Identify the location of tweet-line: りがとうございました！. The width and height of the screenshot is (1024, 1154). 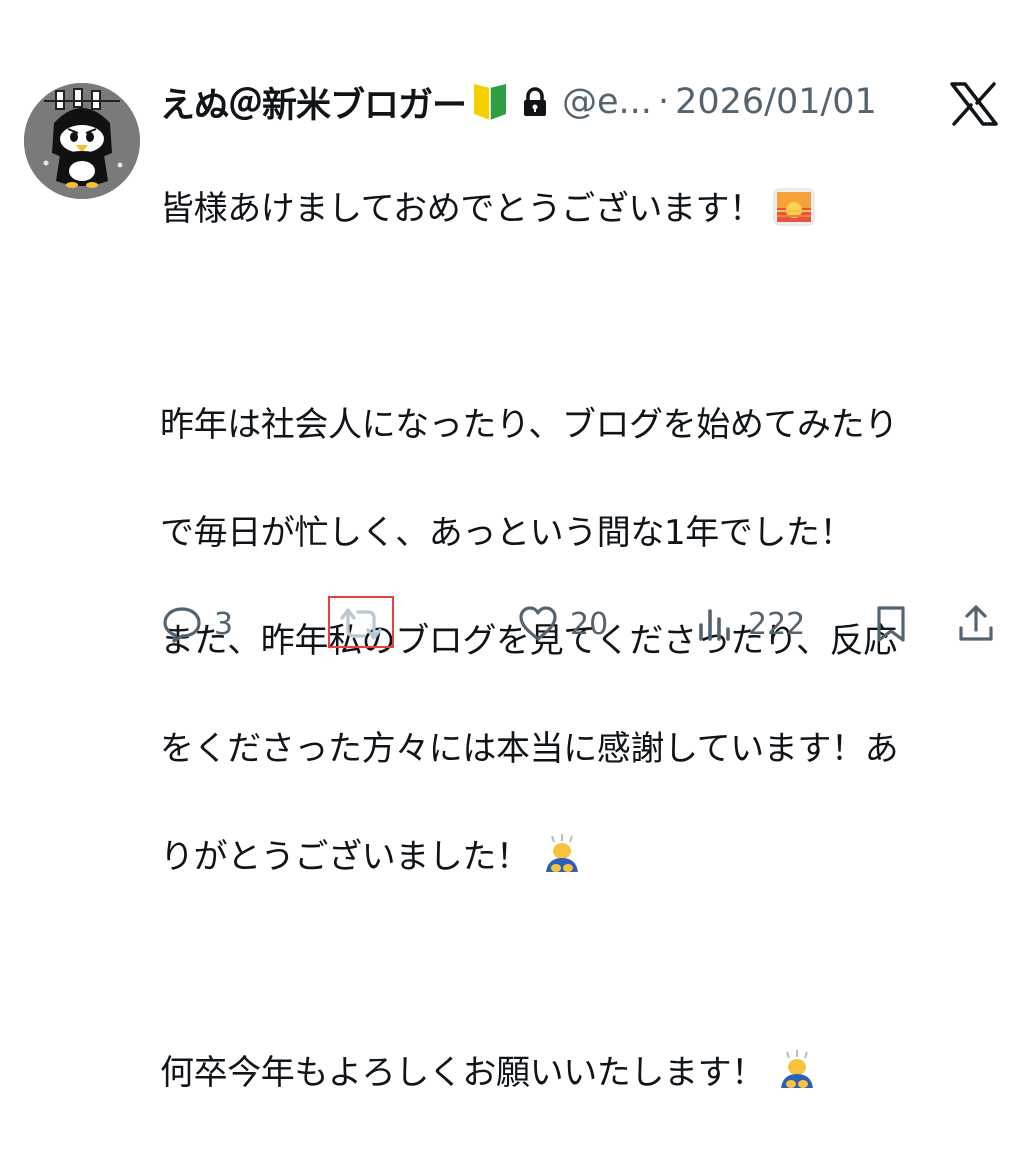
(575, 857).